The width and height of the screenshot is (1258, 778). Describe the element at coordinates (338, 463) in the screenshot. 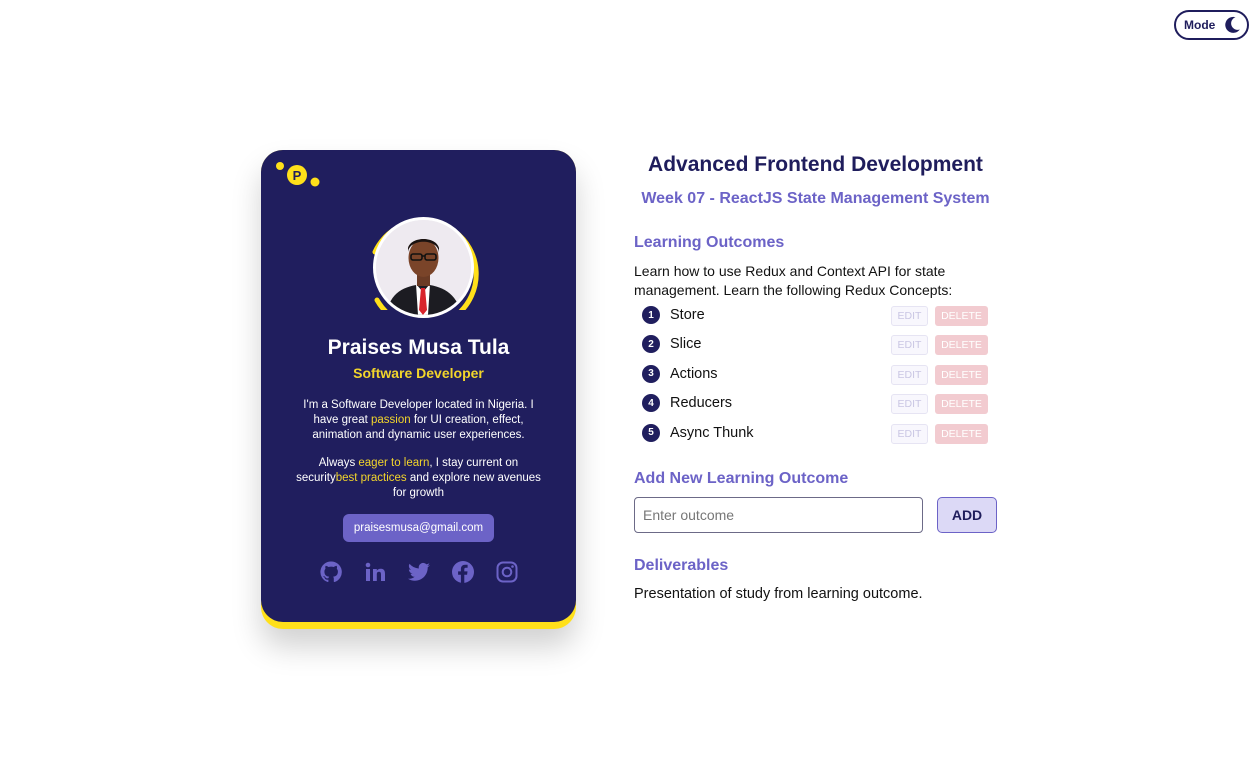

I see `bio2-text-start: Always` at that location.